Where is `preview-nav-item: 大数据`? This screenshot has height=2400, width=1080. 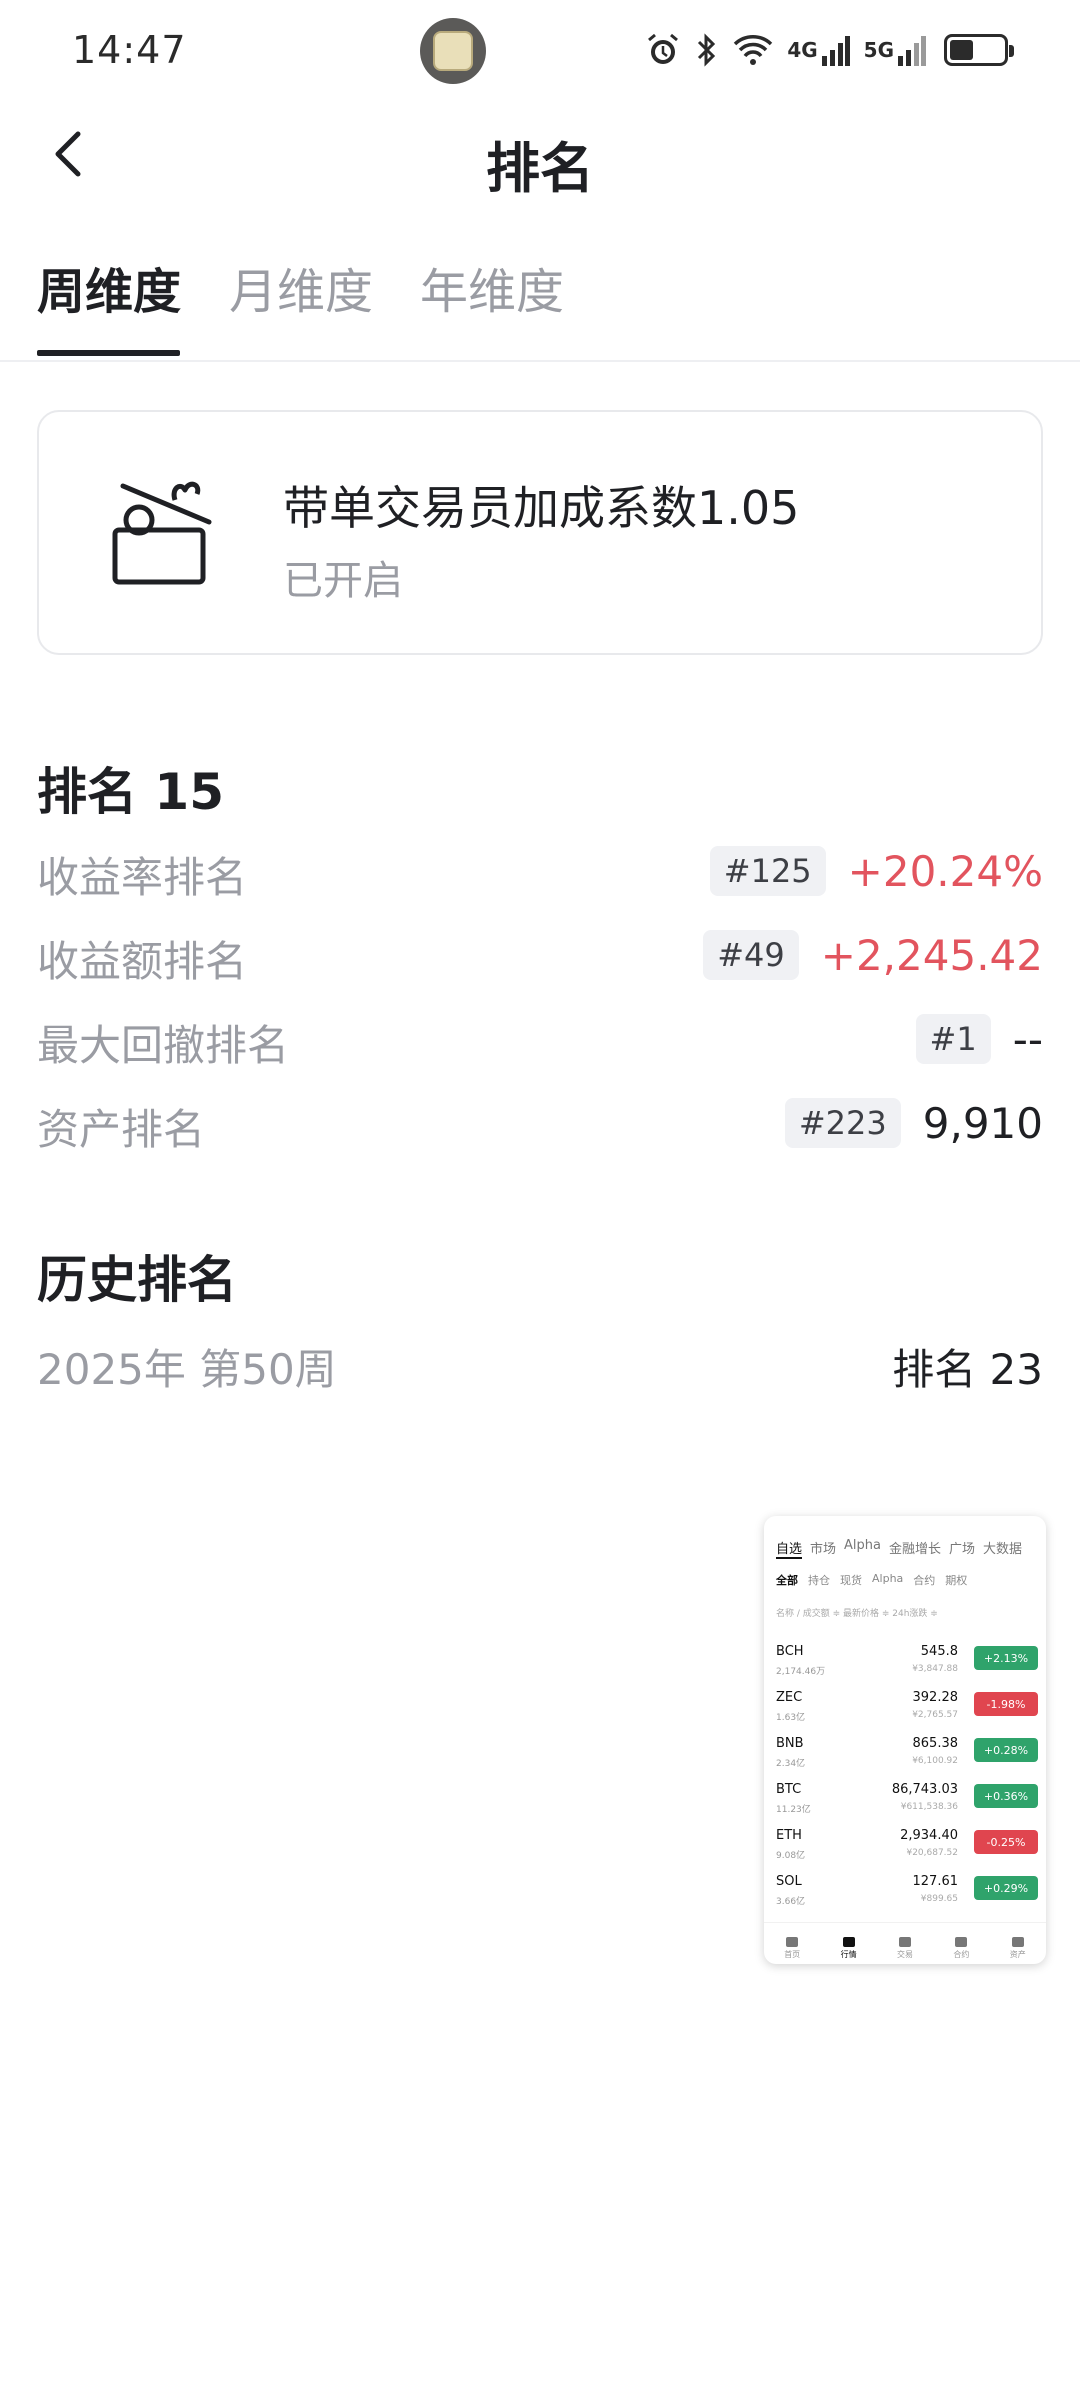
preview-nav-item: 大数据 is located at coordinates (1003, 1549).